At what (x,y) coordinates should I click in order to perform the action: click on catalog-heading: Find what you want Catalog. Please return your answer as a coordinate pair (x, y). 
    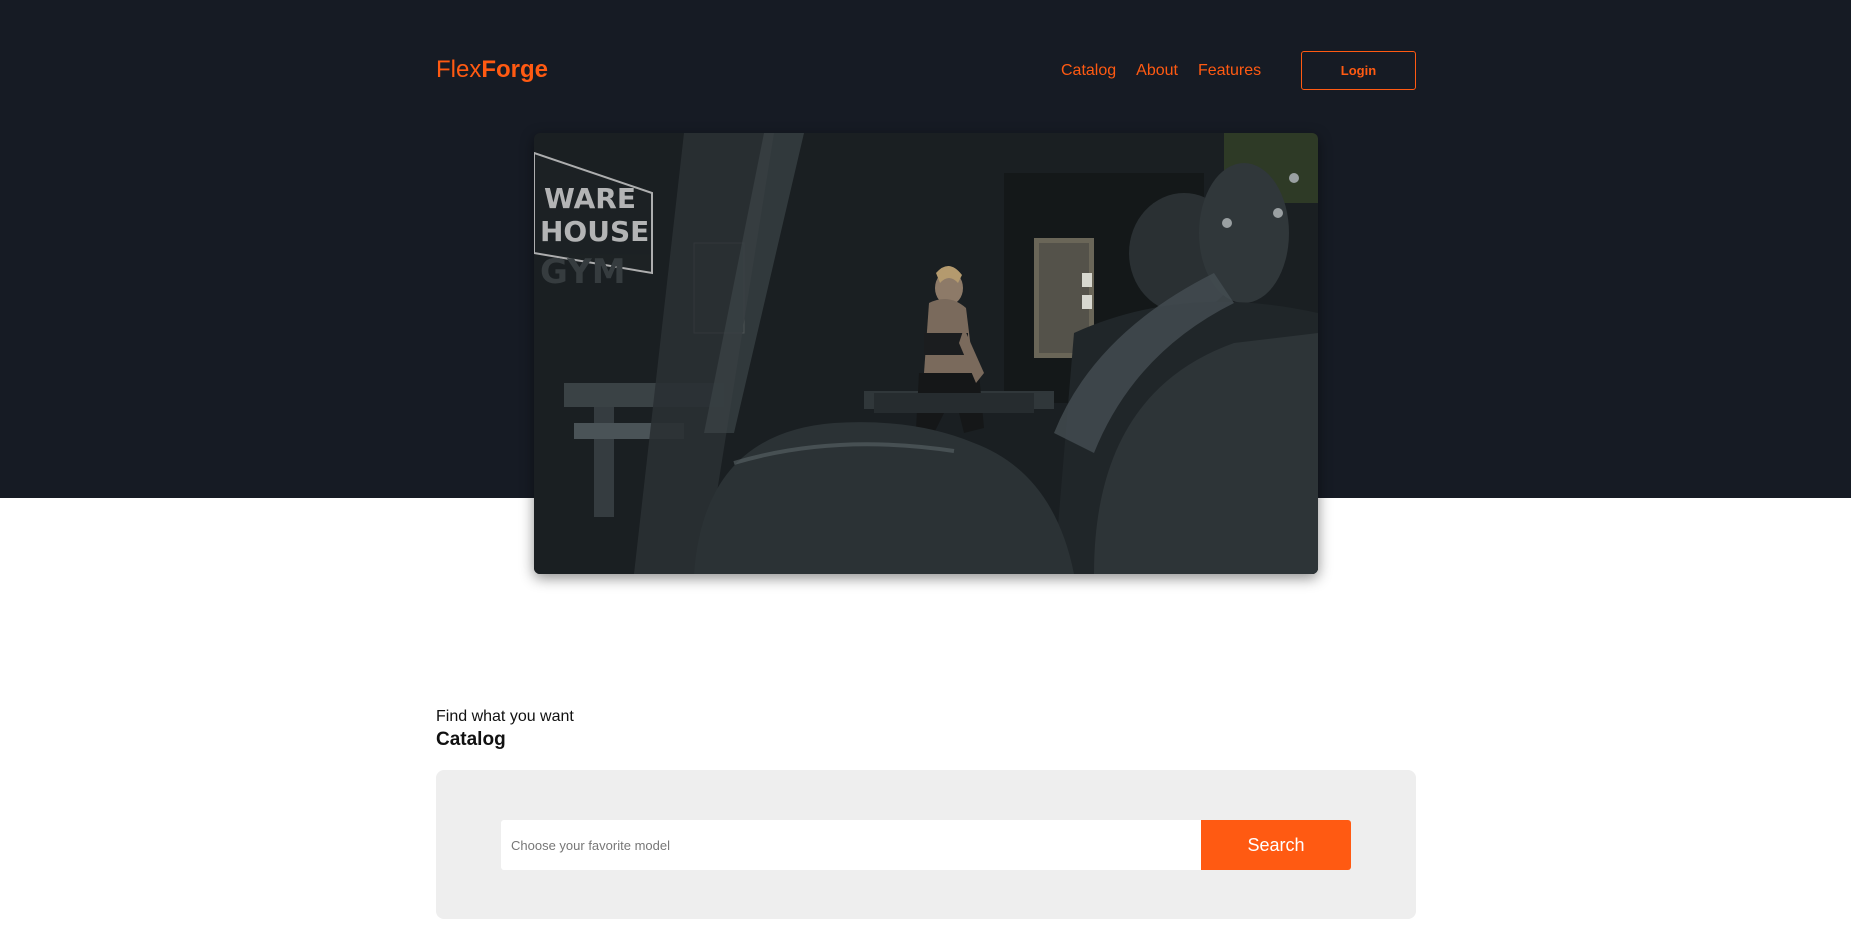
    Looking at the image, I should click on (505, 730).